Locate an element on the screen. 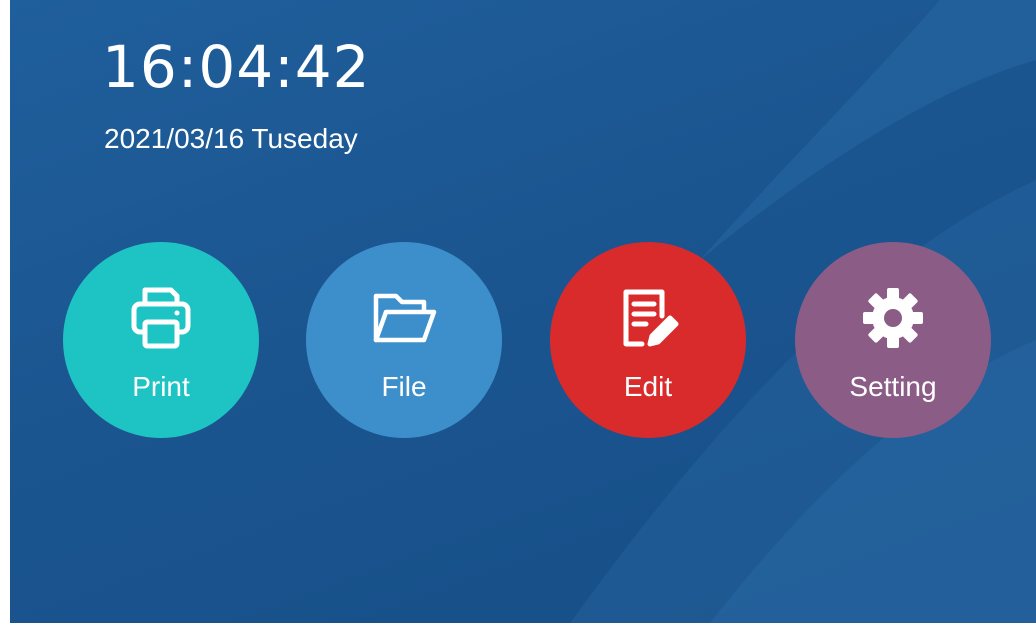  edit-document-icon is located at coordinates (648, 318).